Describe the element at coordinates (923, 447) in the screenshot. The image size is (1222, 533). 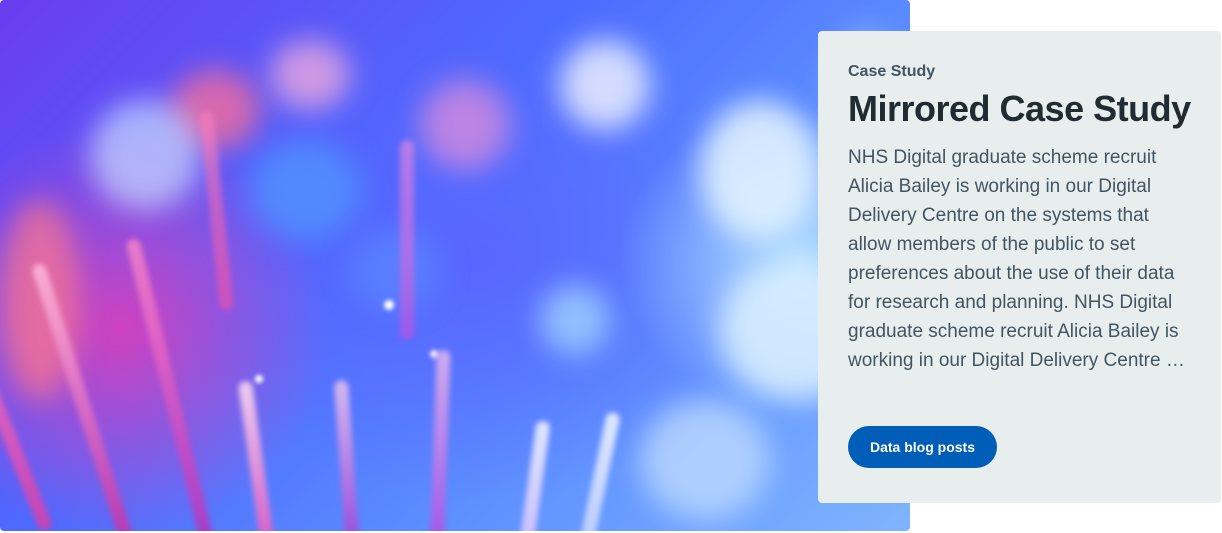
I see `data-blog-posts-button: Data blog posts` at that location.